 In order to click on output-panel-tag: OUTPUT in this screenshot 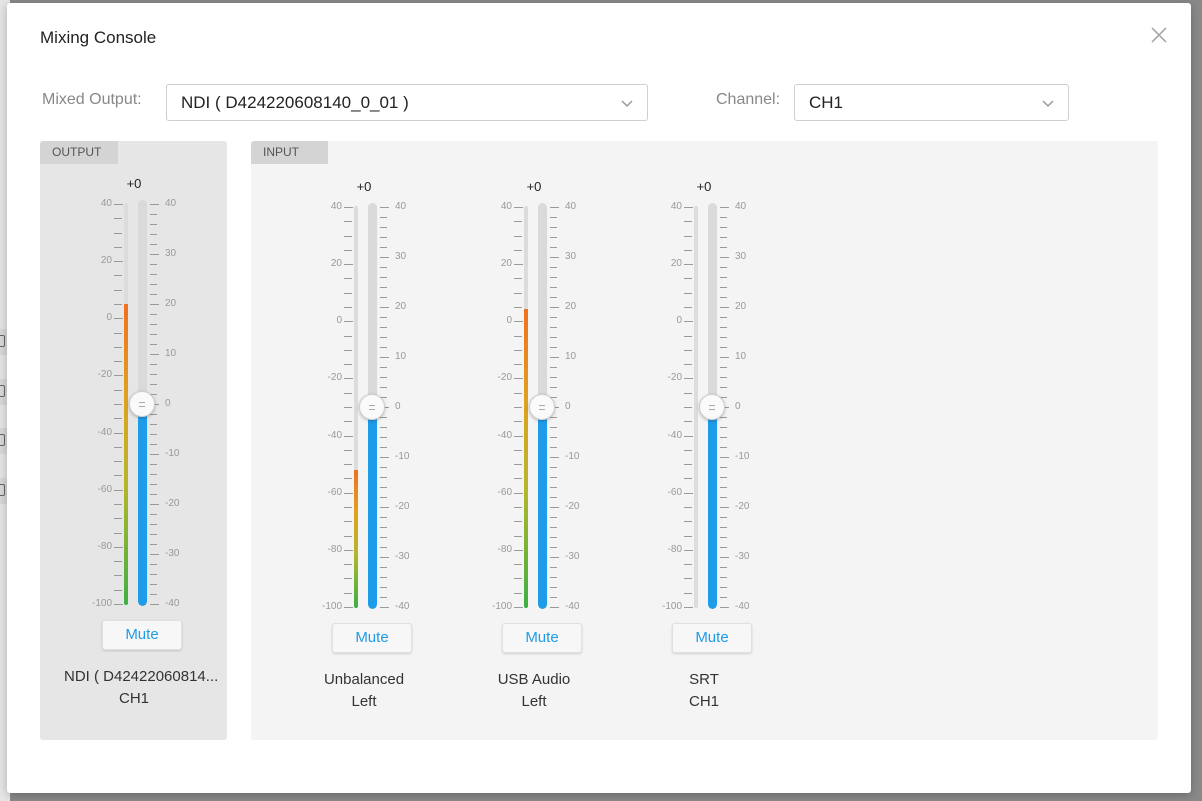, I will do `click(79, 152)`.